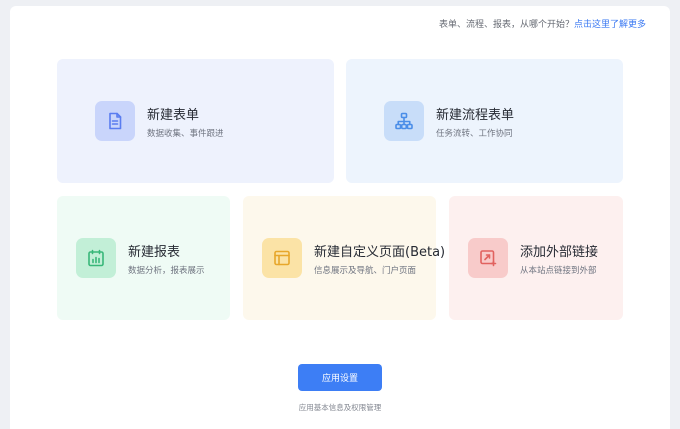 The image size is (680, 429). I want to click on form-document-icon, so click(115, 121).